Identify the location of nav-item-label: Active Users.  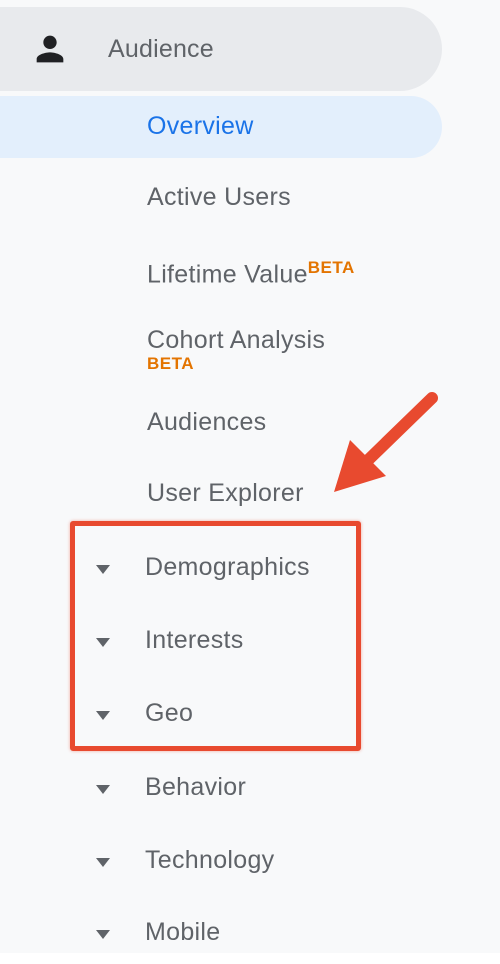
(219, 197).